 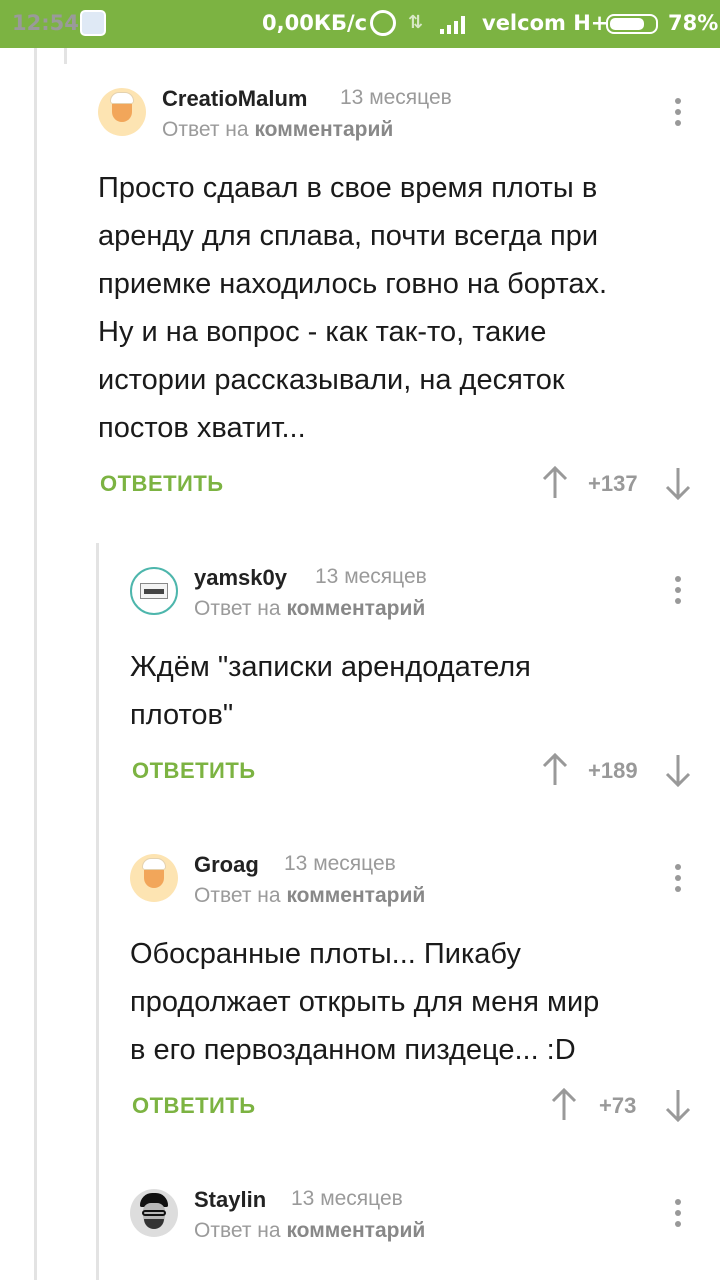 I want to click on thread-line-top, so click(x=65, y=56).